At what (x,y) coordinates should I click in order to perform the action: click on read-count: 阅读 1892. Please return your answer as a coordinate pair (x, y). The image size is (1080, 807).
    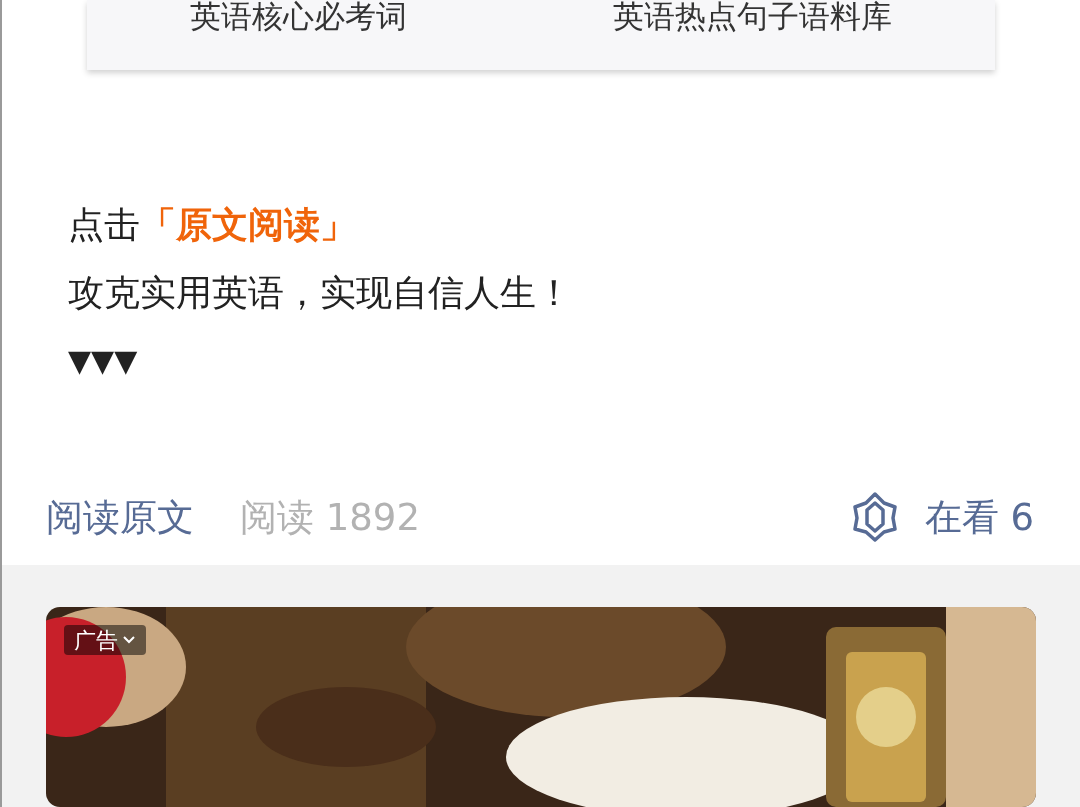
    Looking at the image, I should click on (330, 517).